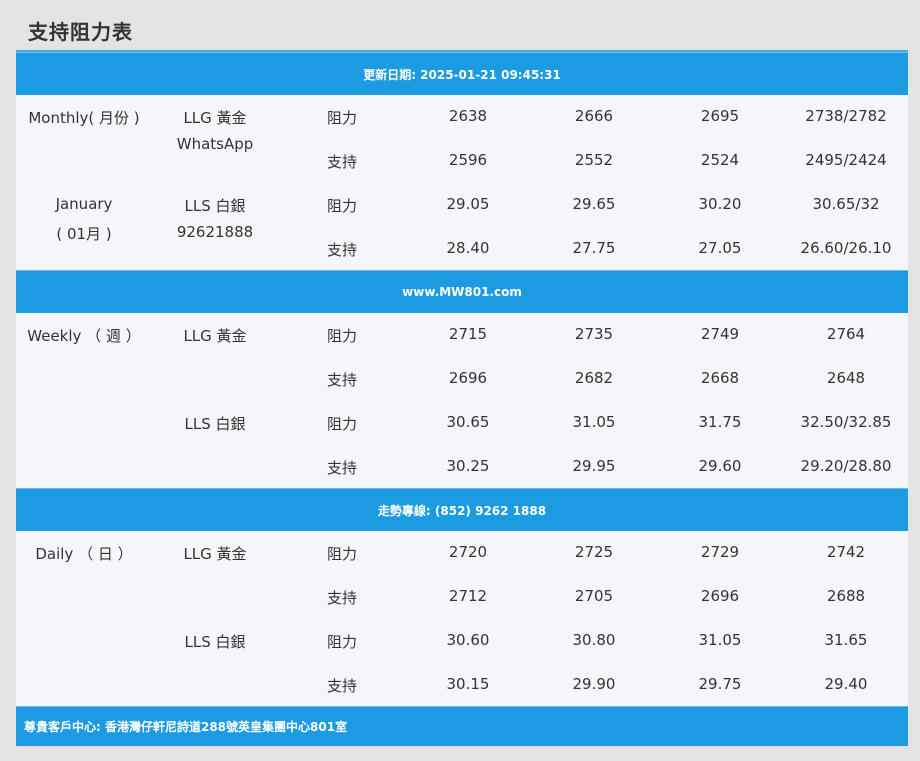 The height and width of the screenshot is (761, 920). What do you see at coordinates (468, 552) in the screenshot?
I see `daily-row-0-value-0: 2720` at bounding box center [468, 552].